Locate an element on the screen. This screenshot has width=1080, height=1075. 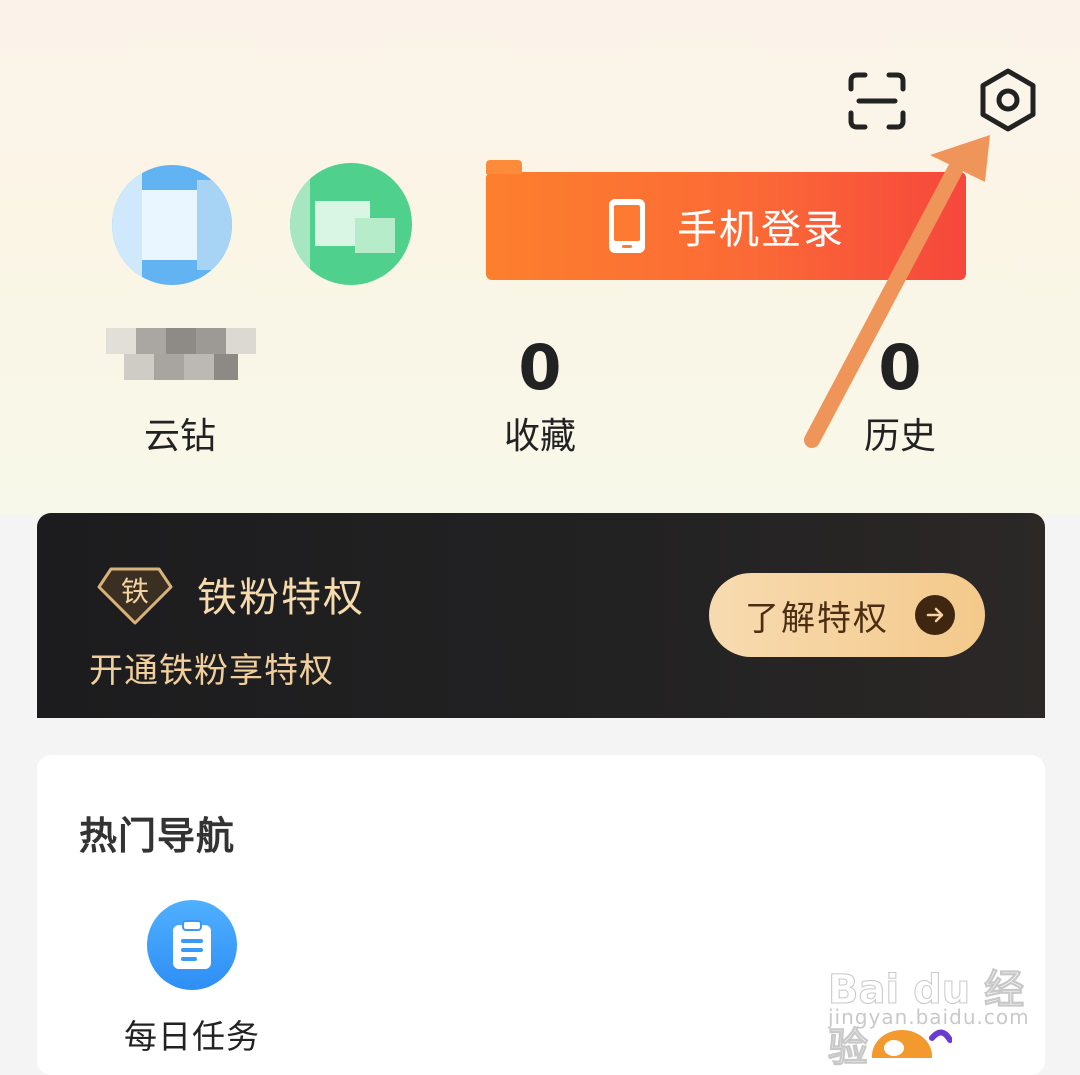
vip-title: 铁粉特权 is located at coordinates (281, 598).